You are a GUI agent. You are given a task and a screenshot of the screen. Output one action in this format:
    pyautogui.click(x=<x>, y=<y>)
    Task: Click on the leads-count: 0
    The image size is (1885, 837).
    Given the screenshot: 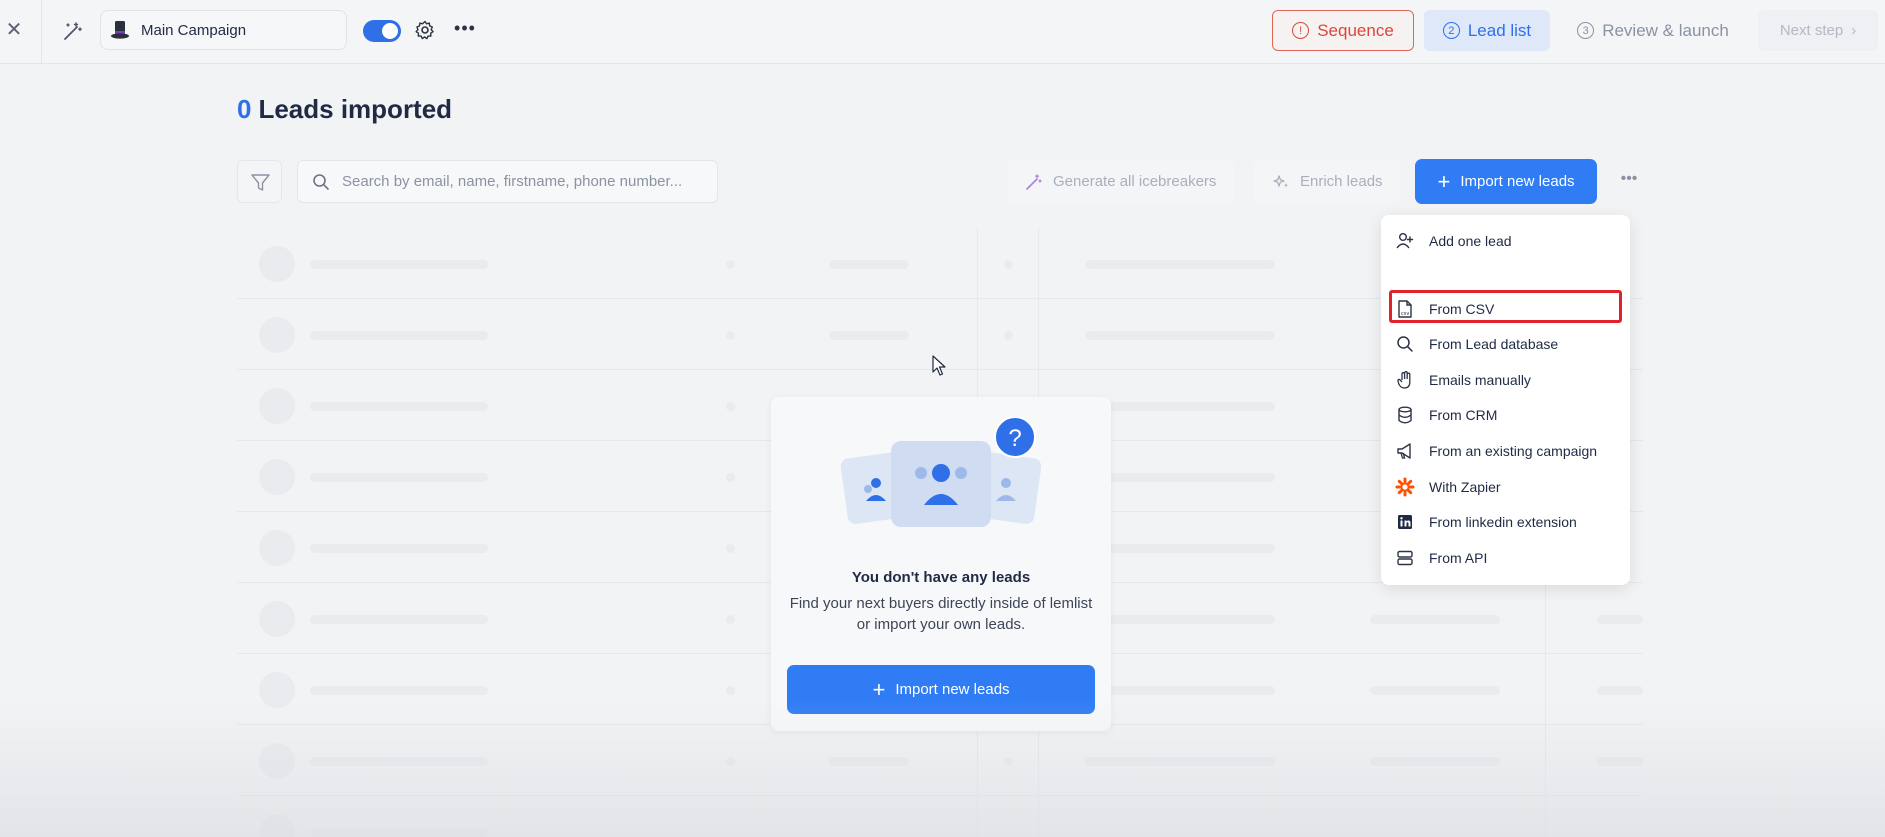 What is the action you would take?
    pyautogui.click(x=244, y=109)
    